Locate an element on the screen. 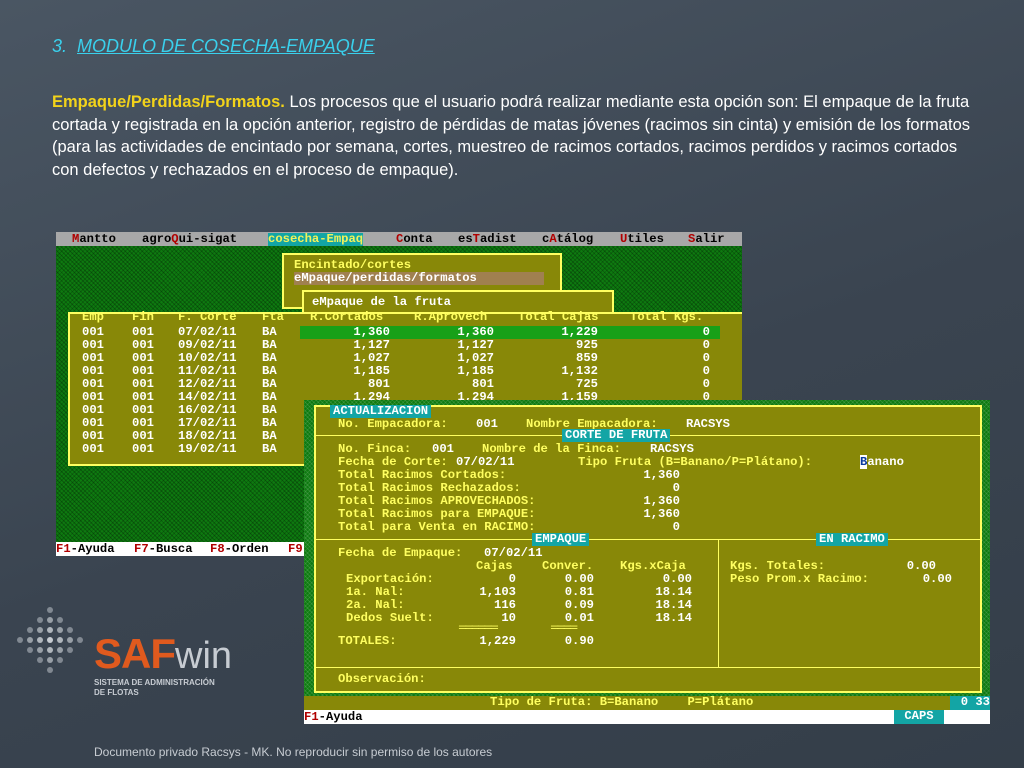 This screenshot has width=1024, height=768. menu-item-2: cosecha-Empaq is located at coordinates (316, 239).